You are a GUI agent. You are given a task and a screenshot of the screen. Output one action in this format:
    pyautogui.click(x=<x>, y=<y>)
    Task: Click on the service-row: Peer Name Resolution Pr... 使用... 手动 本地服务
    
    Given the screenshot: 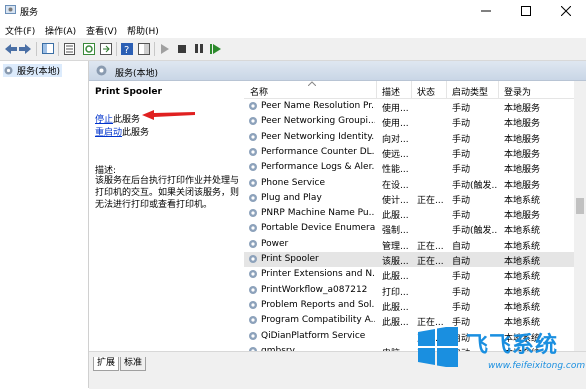 What is the action you would take?
    pyautogui.click(x=409, y=106)
    